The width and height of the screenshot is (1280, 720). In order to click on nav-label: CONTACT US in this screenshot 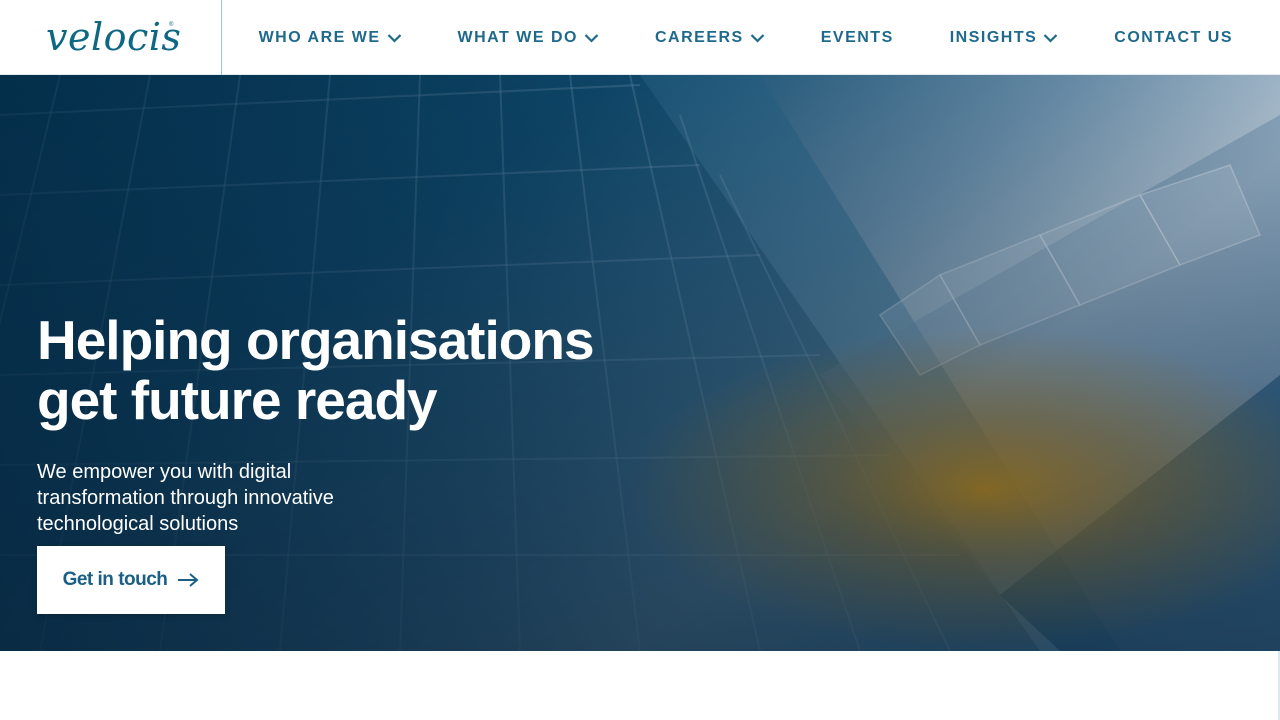, I will do `click(1173, 37)`.